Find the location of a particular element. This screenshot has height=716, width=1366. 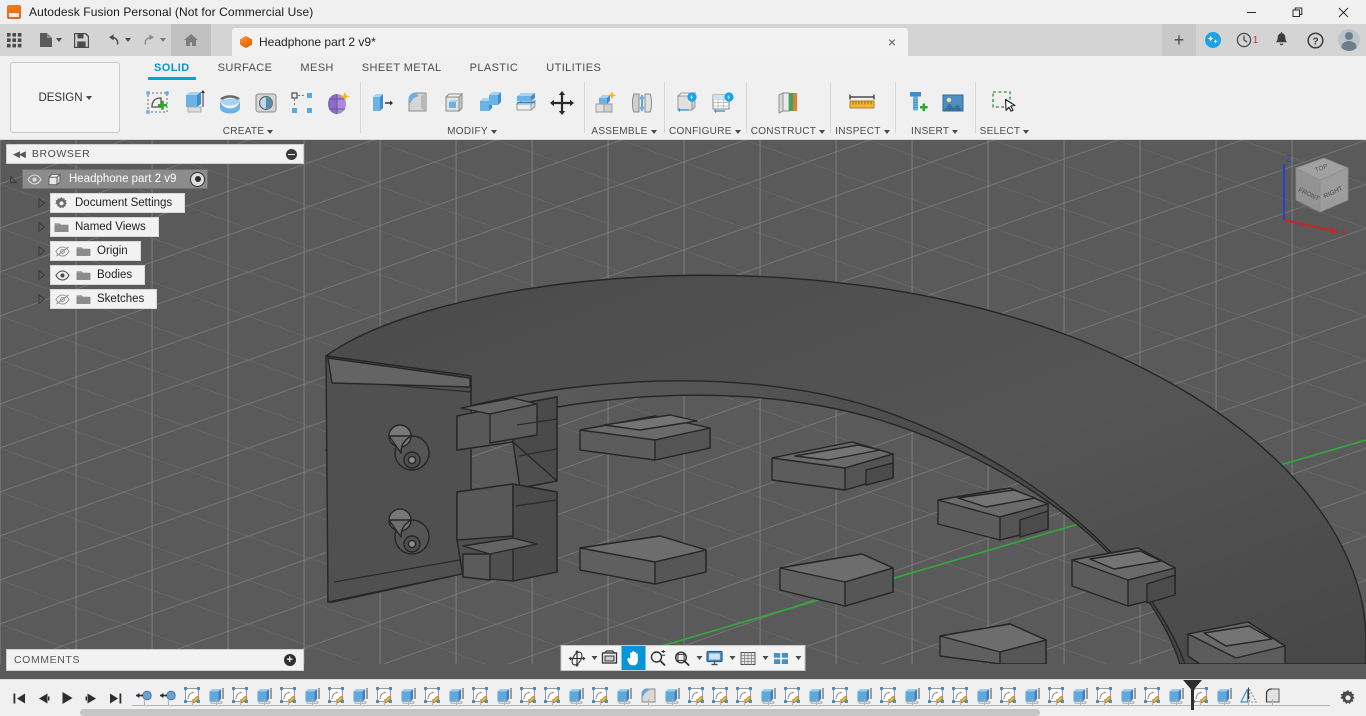

grid-snaps-button is located at coordinates (748, 658).